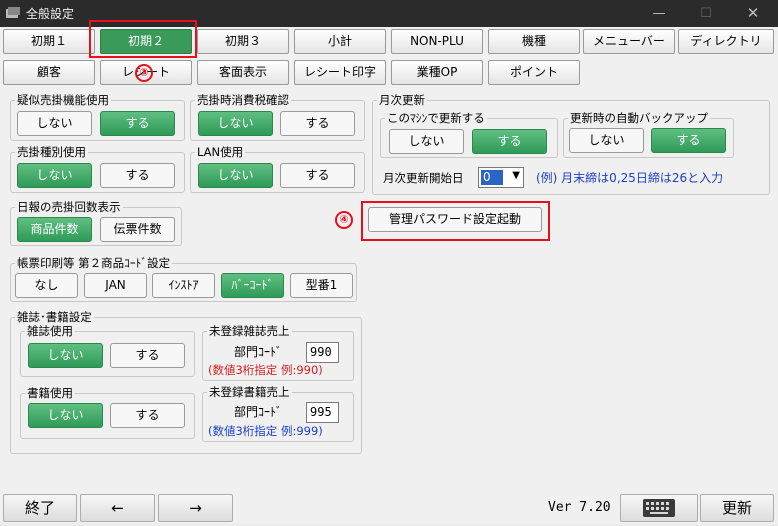 The height and width of the screenshot is (526, 778). Describe the element at coordinates (639, 118) in the screenshot. I see `group-label: 更新時の自動バックアップ` at that location.